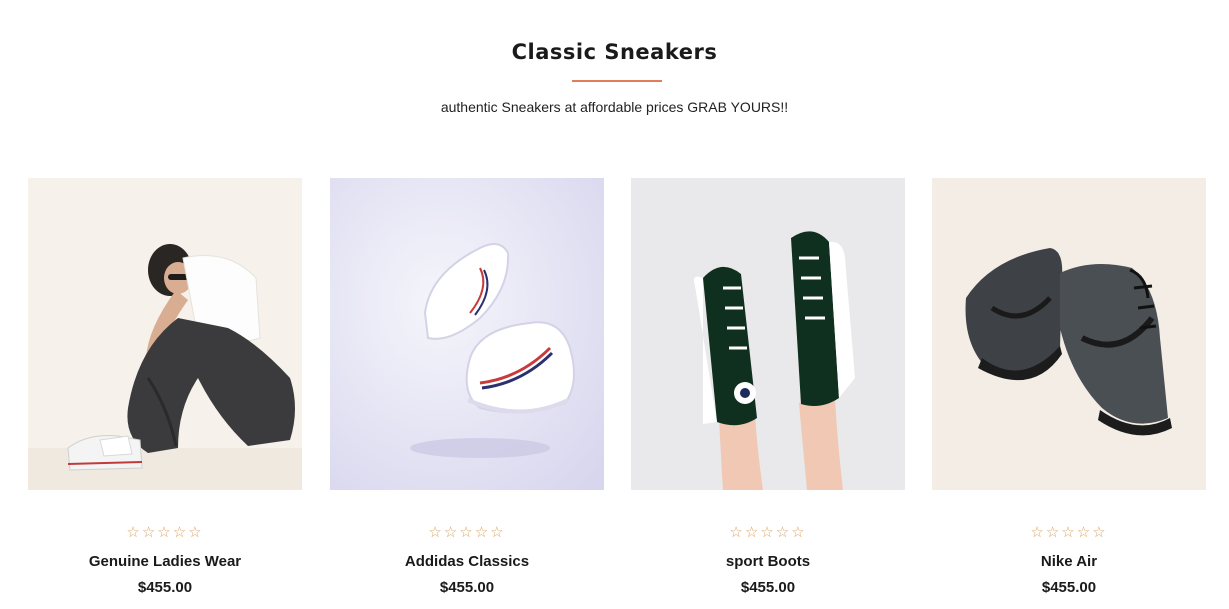 The height and width of the screenshot is (609, 1229). What do you see at coordinates (467, 561) in the screenshot?
I see `product-name: Addidas Classics` at bounding box center [467, 561].